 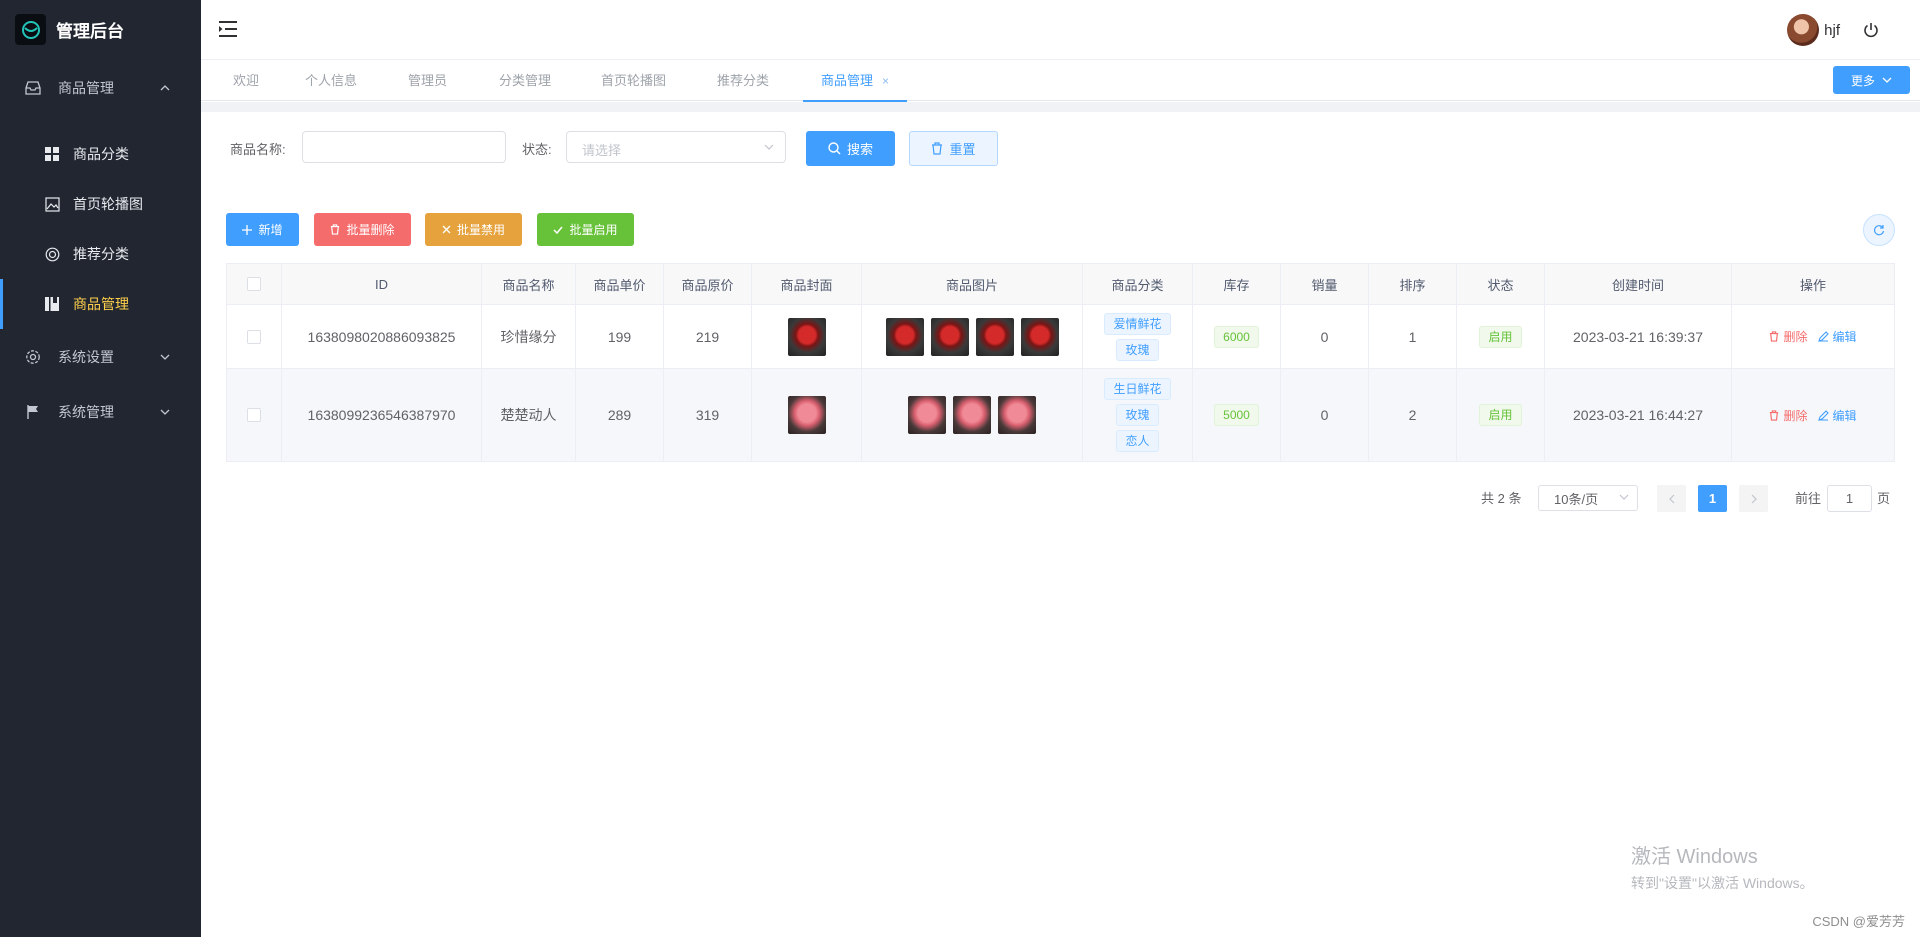 I want to click on content-divider, so click(x=1060, y=107).